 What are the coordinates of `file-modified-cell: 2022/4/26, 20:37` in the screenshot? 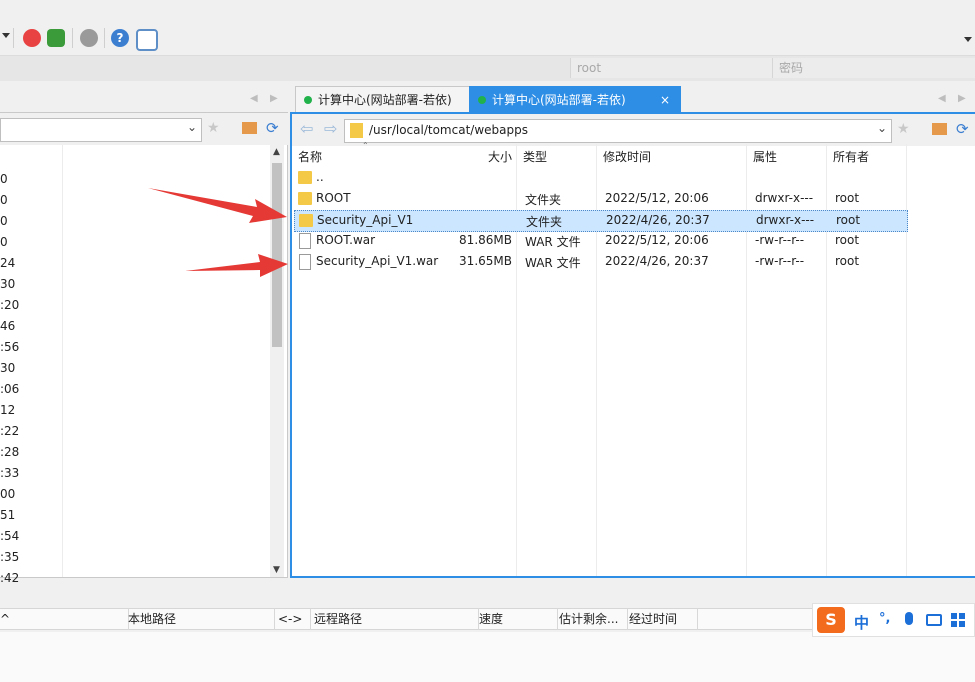 It's located at (657, 261).